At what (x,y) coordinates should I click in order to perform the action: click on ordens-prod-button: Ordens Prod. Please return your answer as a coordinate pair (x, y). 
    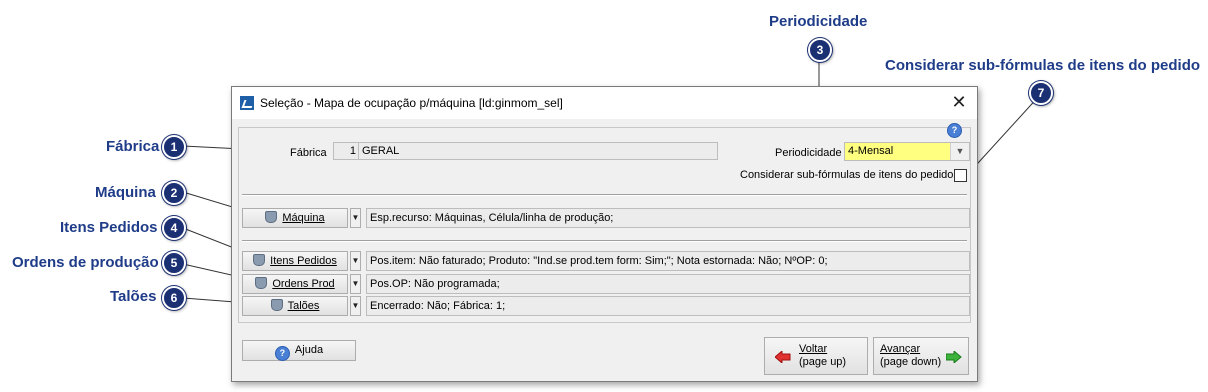
    Looking at the image, I should click on (295, 284).